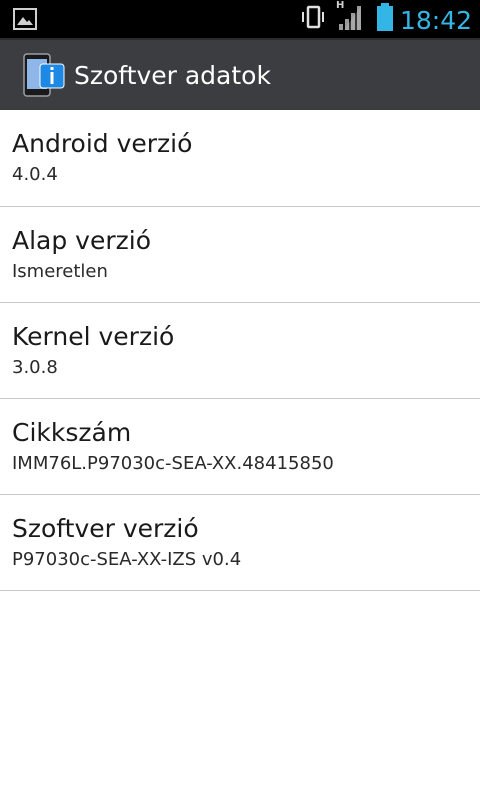 This screenshot has height=800, width=480. What do you see at coordinates (105, 528) in the screenshot?
I see `item-title: Szoftver verzió` at bounding box center [105, 528].